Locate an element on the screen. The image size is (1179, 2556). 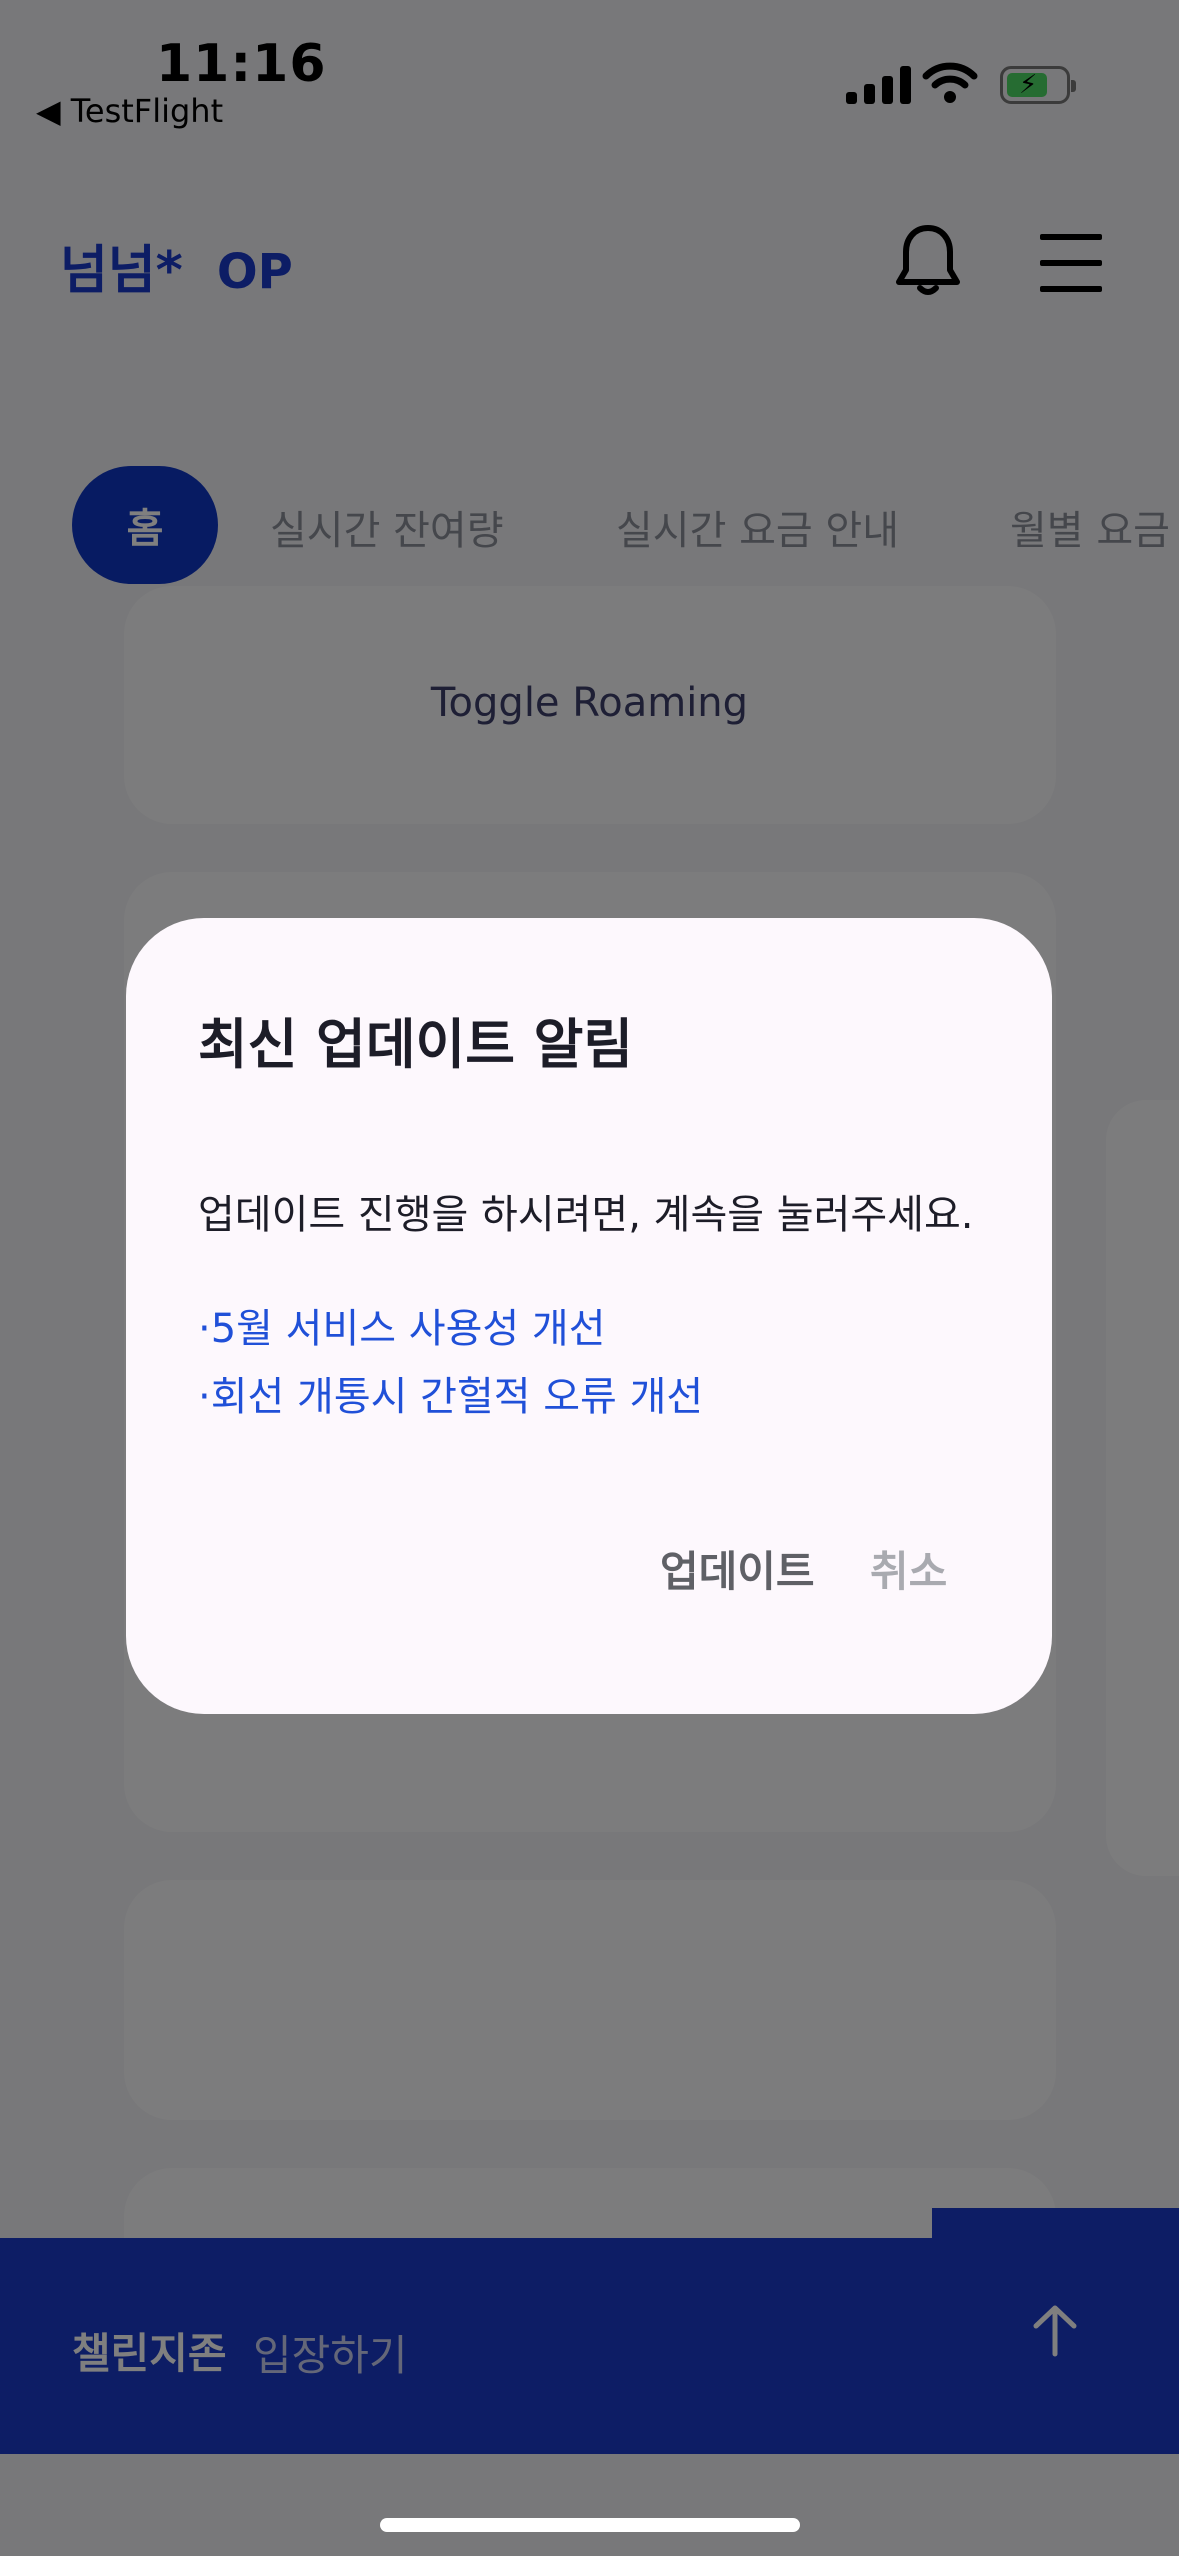
home-indicator is located at coordinates (590, 2525).